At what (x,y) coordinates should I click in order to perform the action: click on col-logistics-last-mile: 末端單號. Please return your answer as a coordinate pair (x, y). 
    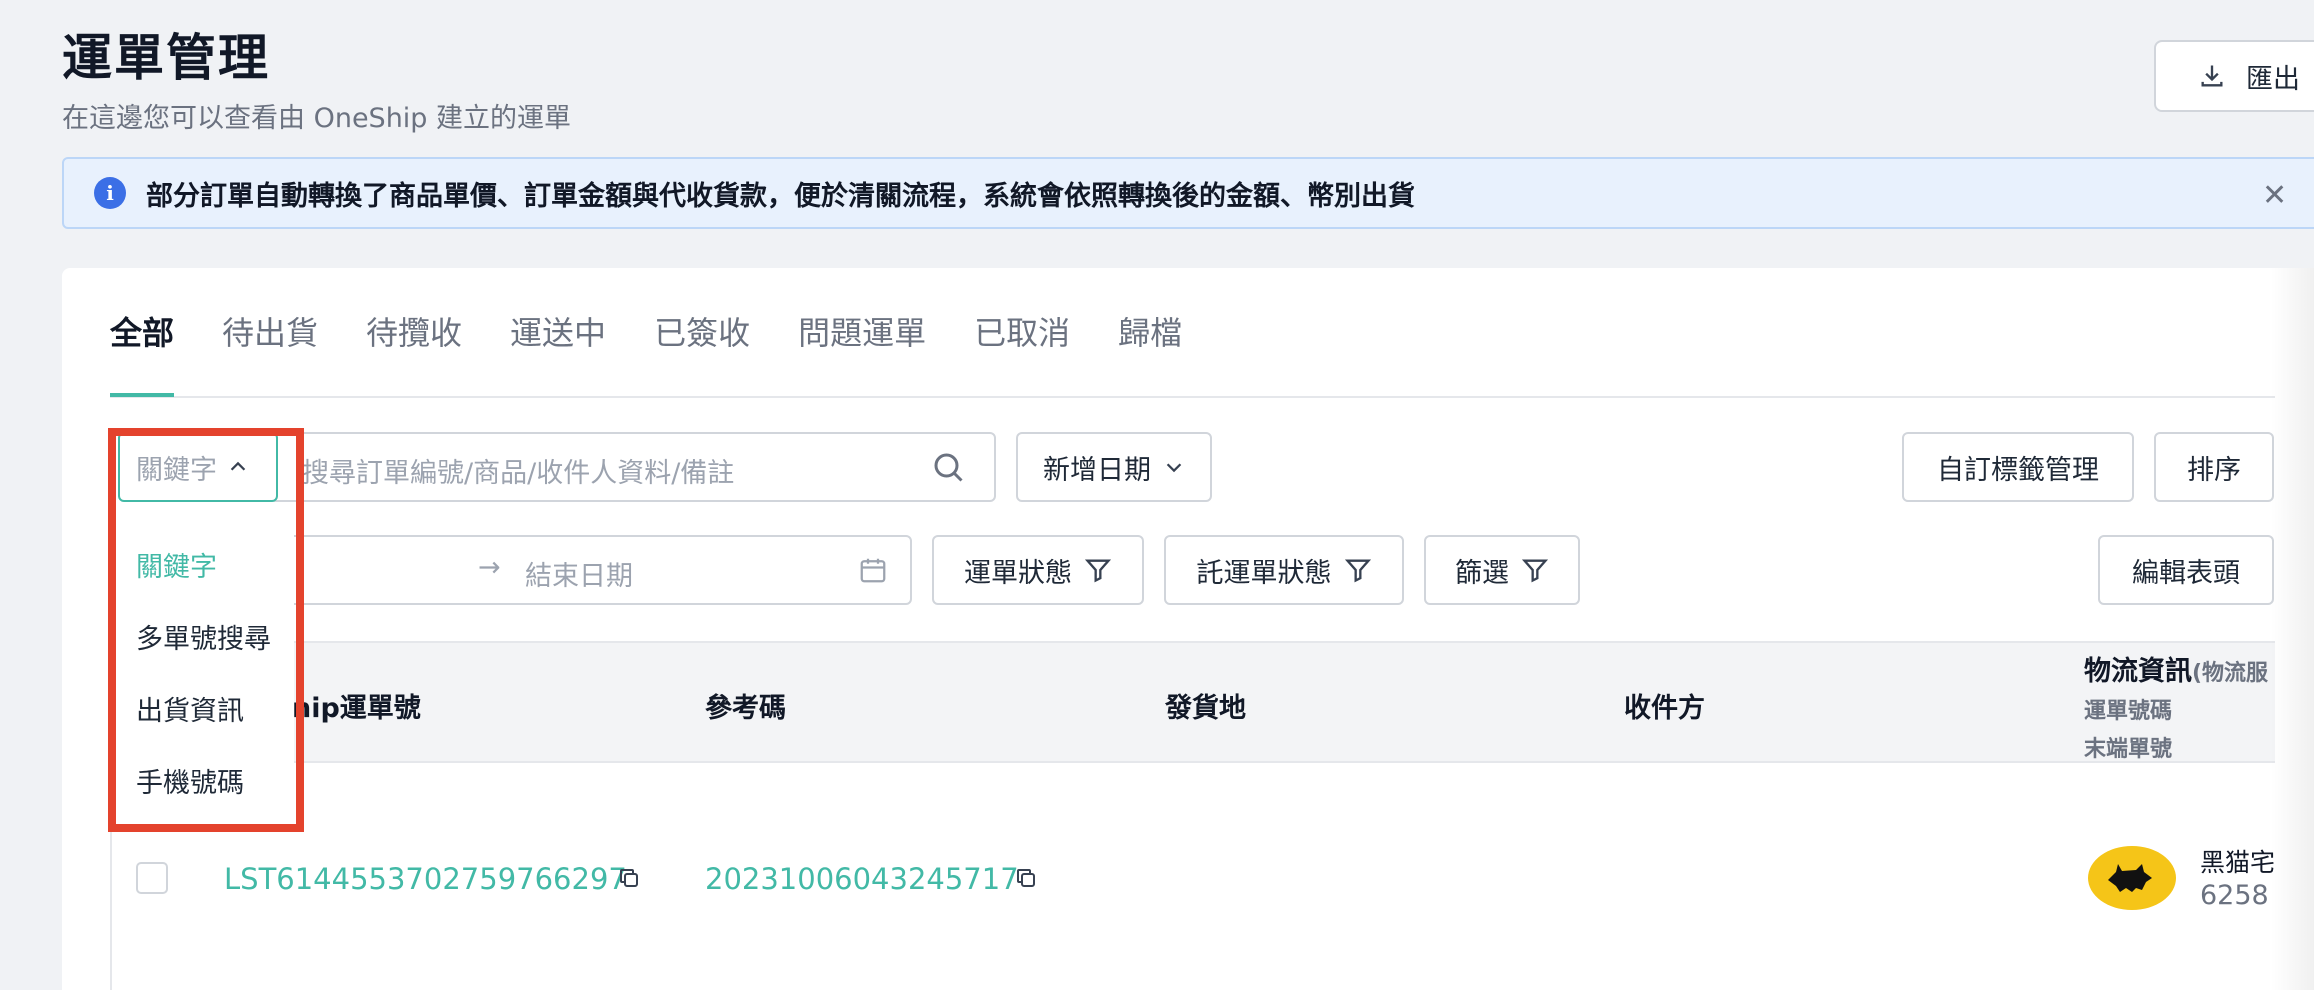
    Looking at the image, I should click on (2128, 749).